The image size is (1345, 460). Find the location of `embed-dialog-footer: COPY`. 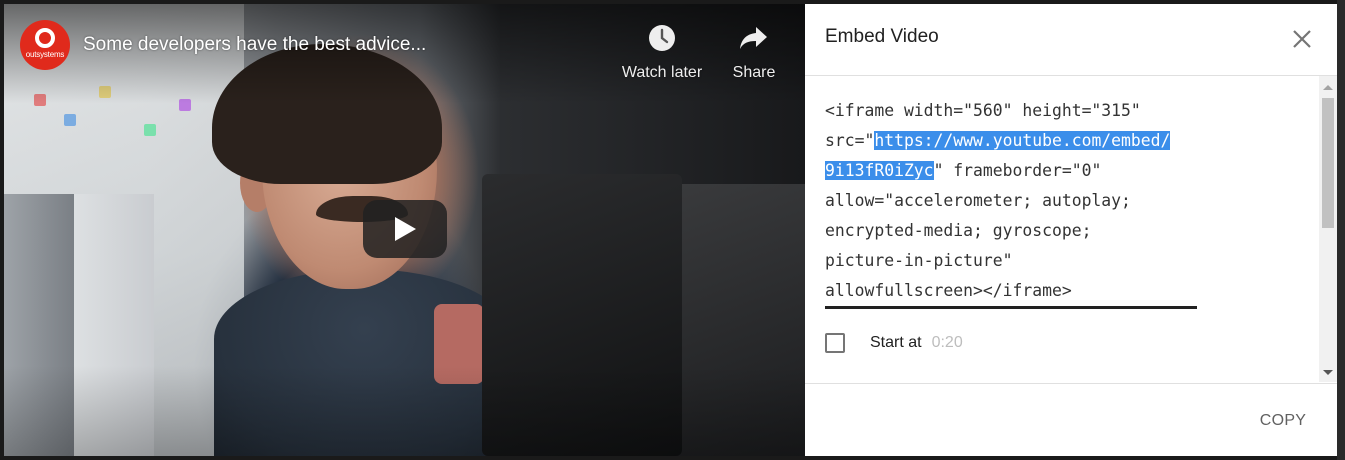

embed-dialog-footer: COPY is located at coordinates (1071, 420).